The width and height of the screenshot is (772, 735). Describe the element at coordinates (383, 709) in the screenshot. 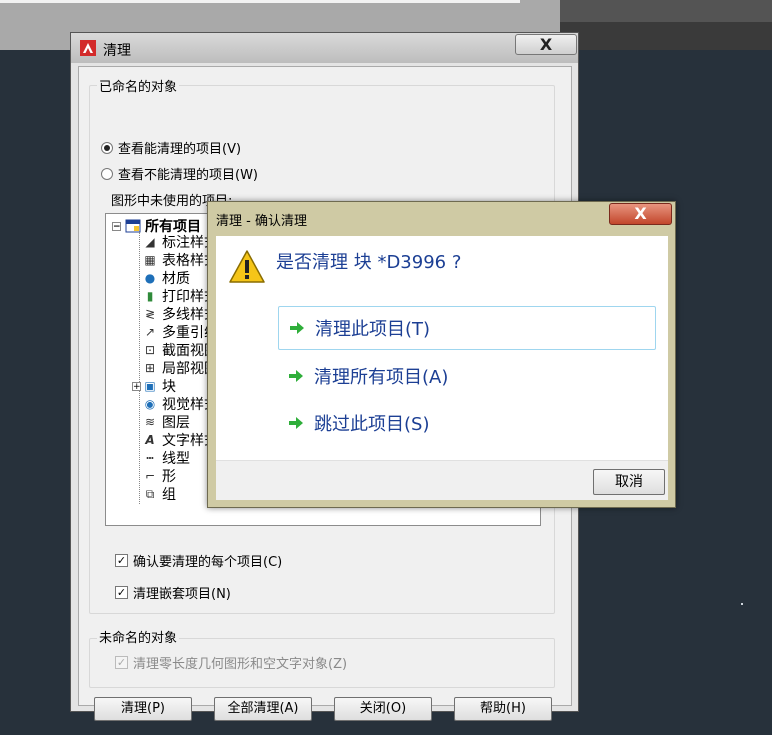

I see `close-button: 关闭(O)` at that location.